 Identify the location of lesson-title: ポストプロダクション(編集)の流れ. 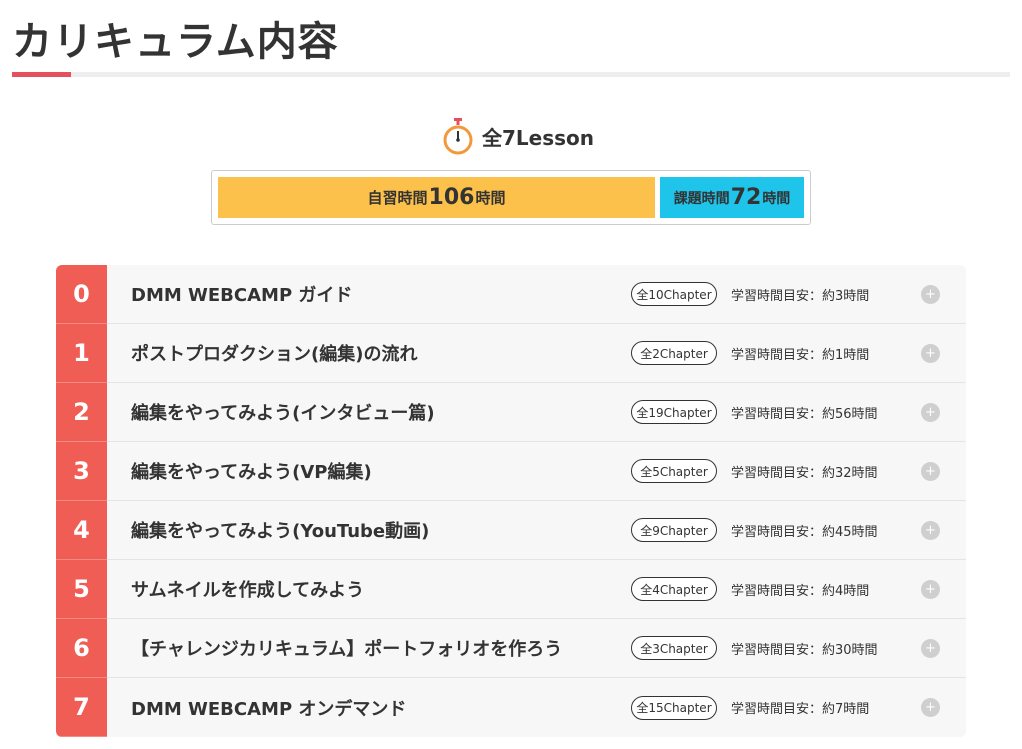
(274, 354).